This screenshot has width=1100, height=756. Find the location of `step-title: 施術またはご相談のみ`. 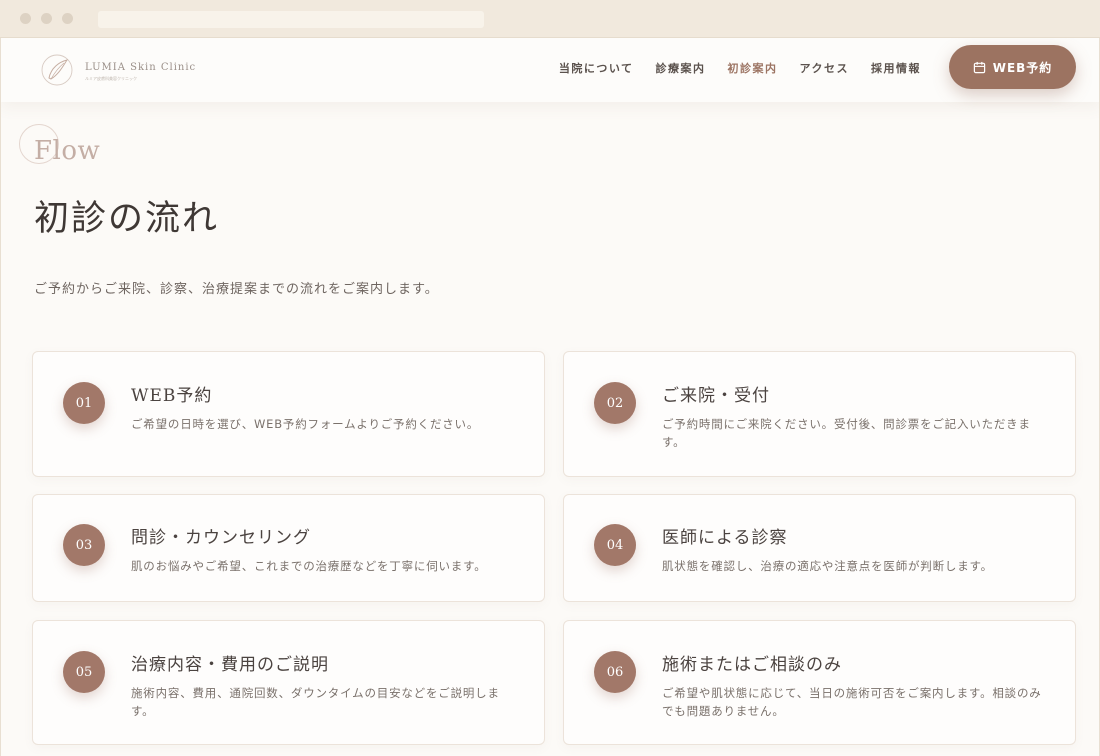

step-title: 施術またはご相談のみ is located at coordinates (752, 665).